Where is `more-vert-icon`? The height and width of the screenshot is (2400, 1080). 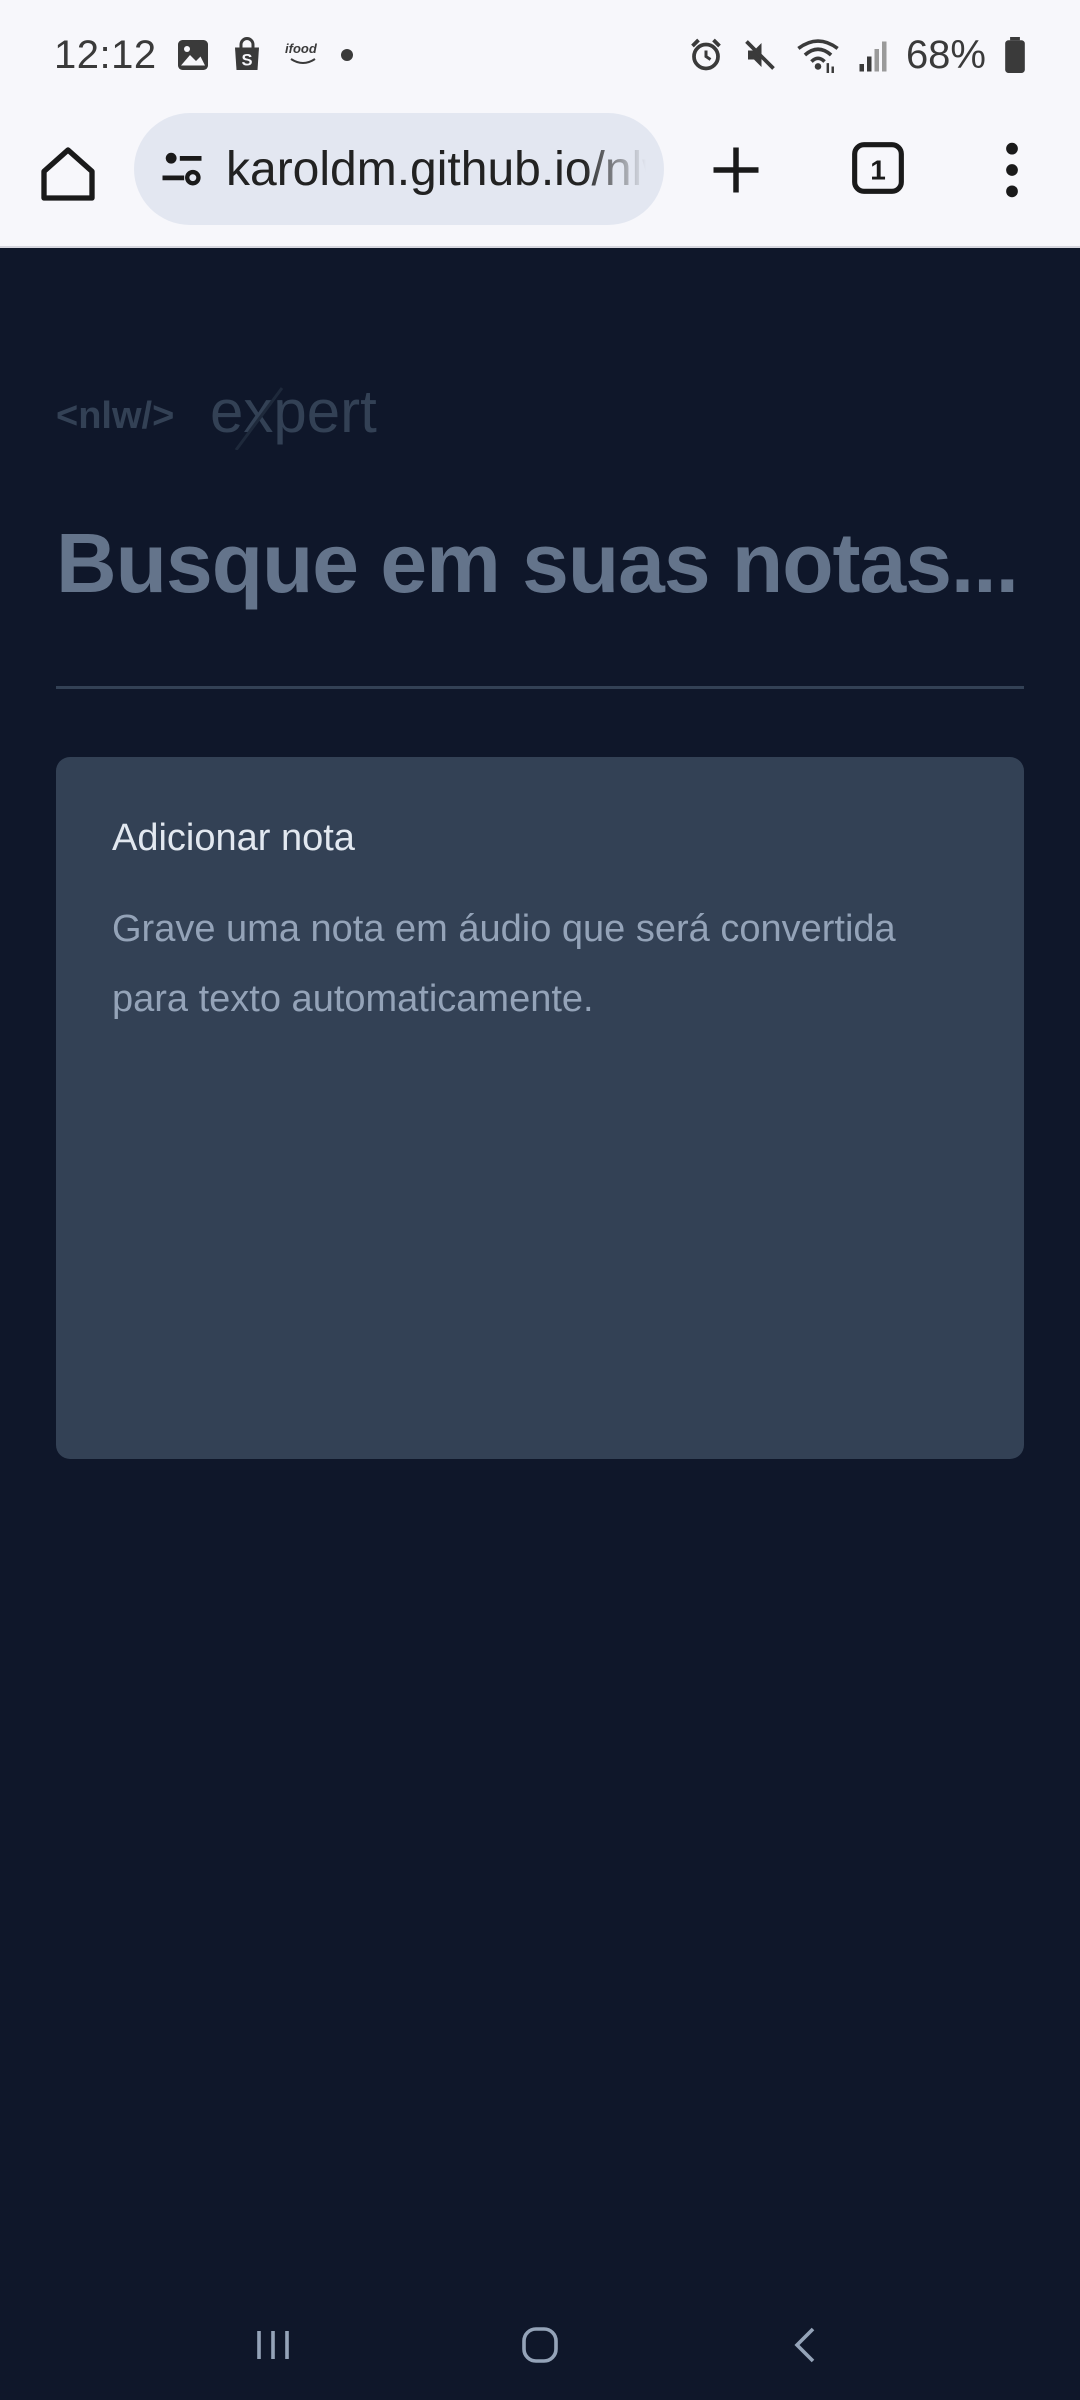 more-vert-icon is located at coordinates (1012, 170).